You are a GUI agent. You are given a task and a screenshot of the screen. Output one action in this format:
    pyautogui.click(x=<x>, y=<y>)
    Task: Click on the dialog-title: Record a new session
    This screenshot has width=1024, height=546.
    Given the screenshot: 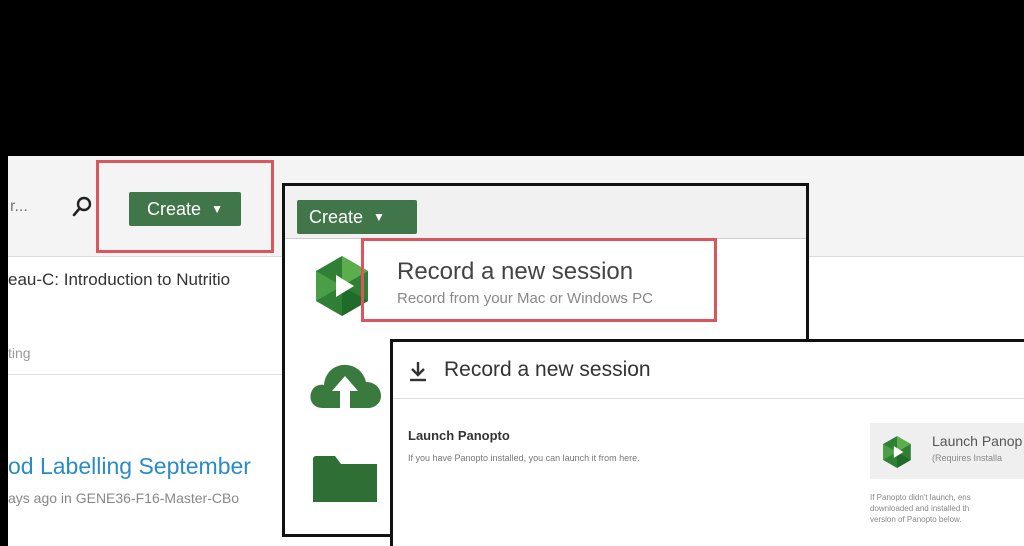 What is the action you would take?
    pyautogui.click(x=547, y=369)
    